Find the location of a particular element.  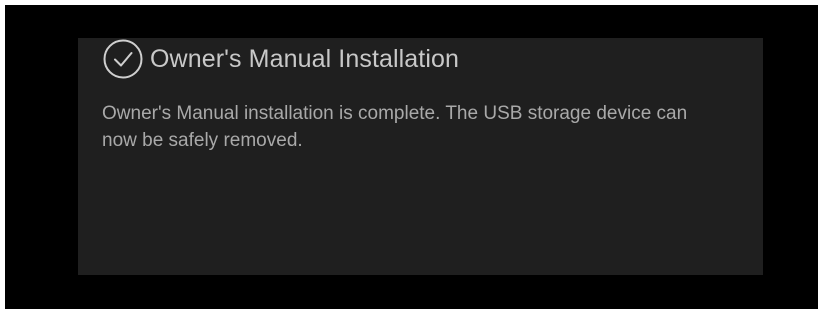

dialog-header: Owner's Manual Installation is located at coordinates (280, 59).